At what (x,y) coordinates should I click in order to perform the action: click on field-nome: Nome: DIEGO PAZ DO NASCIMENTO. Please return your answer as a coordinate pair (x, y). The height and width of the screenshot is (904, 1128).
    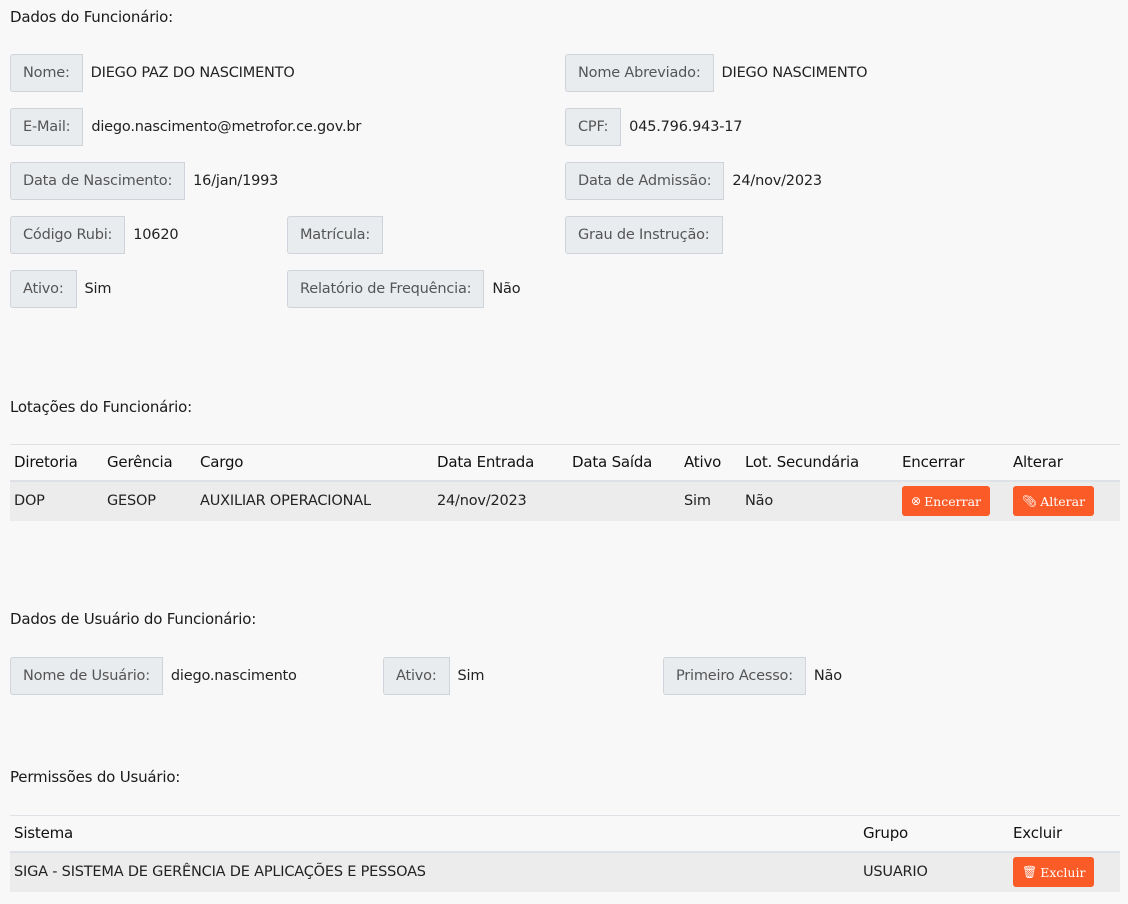
    Looking at the image, I should click on (152, 73).